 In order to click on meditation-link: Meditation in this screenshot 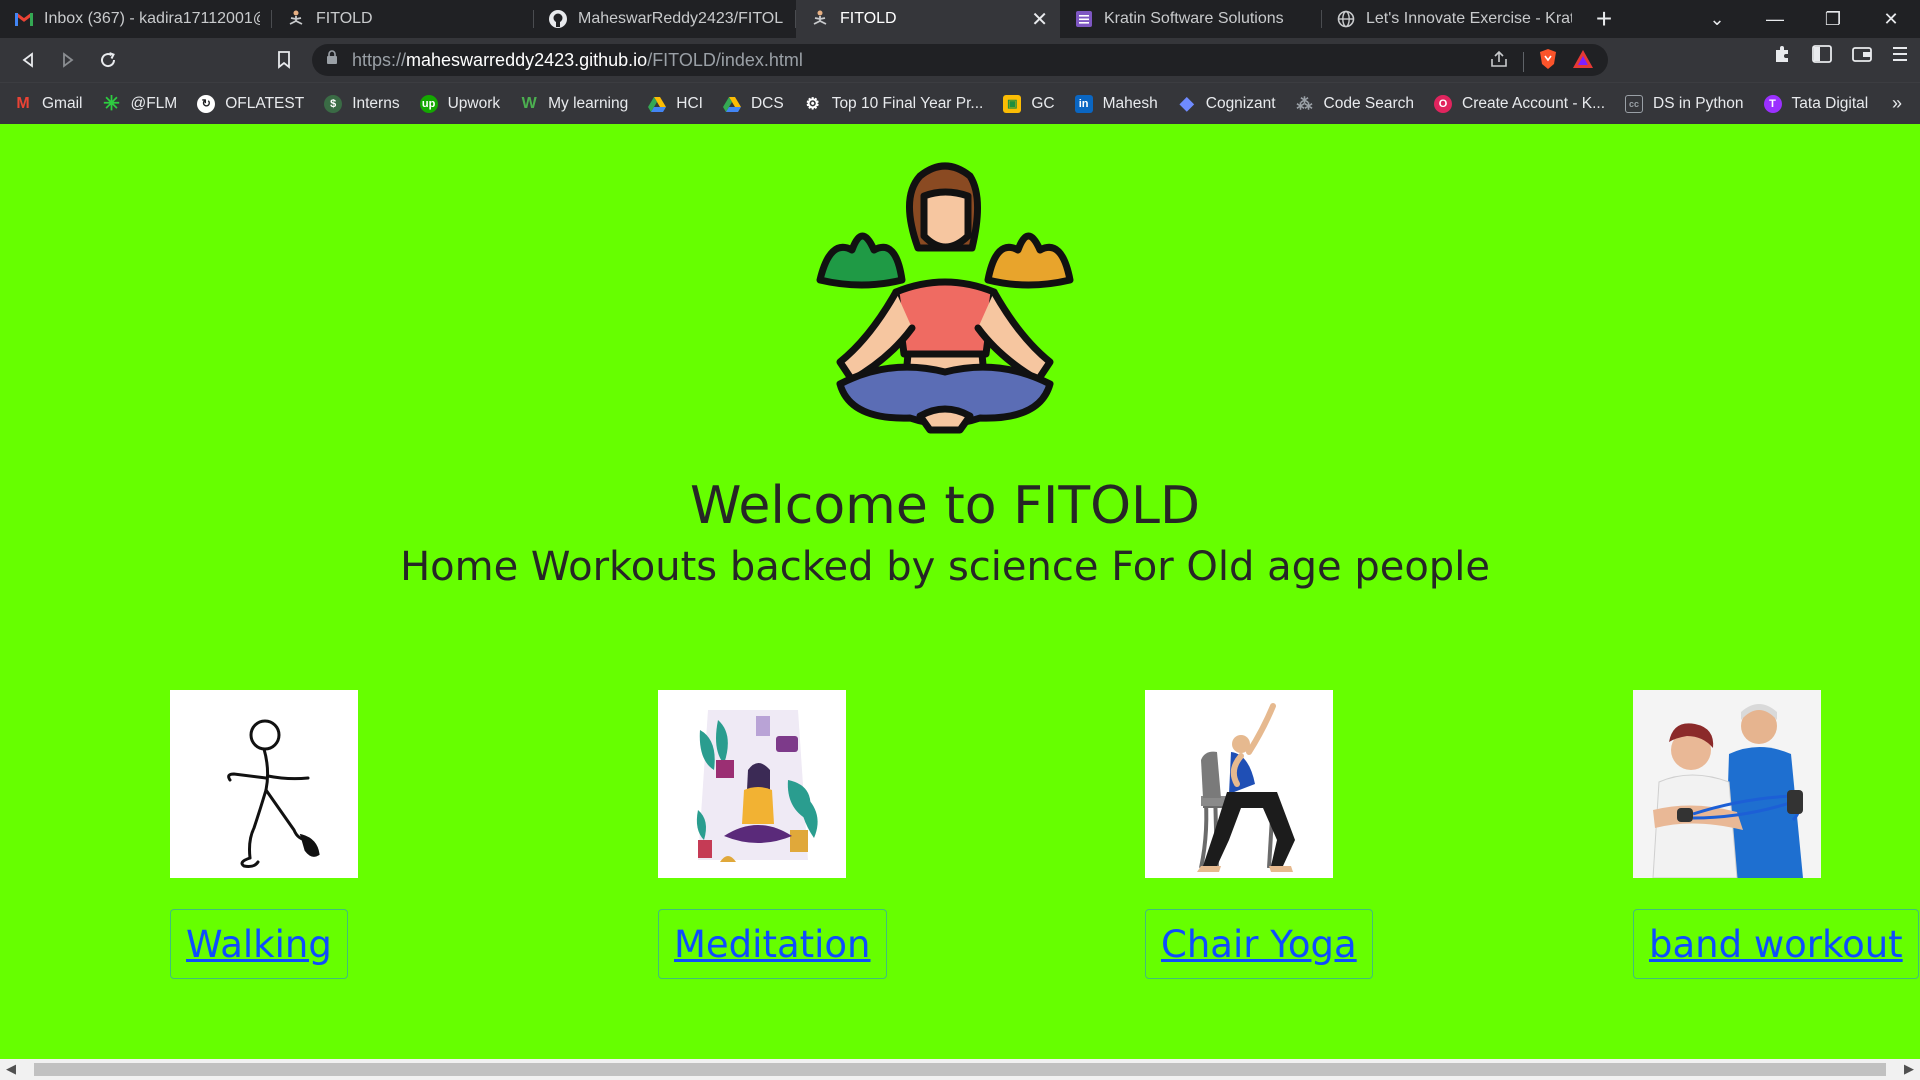, I will do `click(772, 944)`.